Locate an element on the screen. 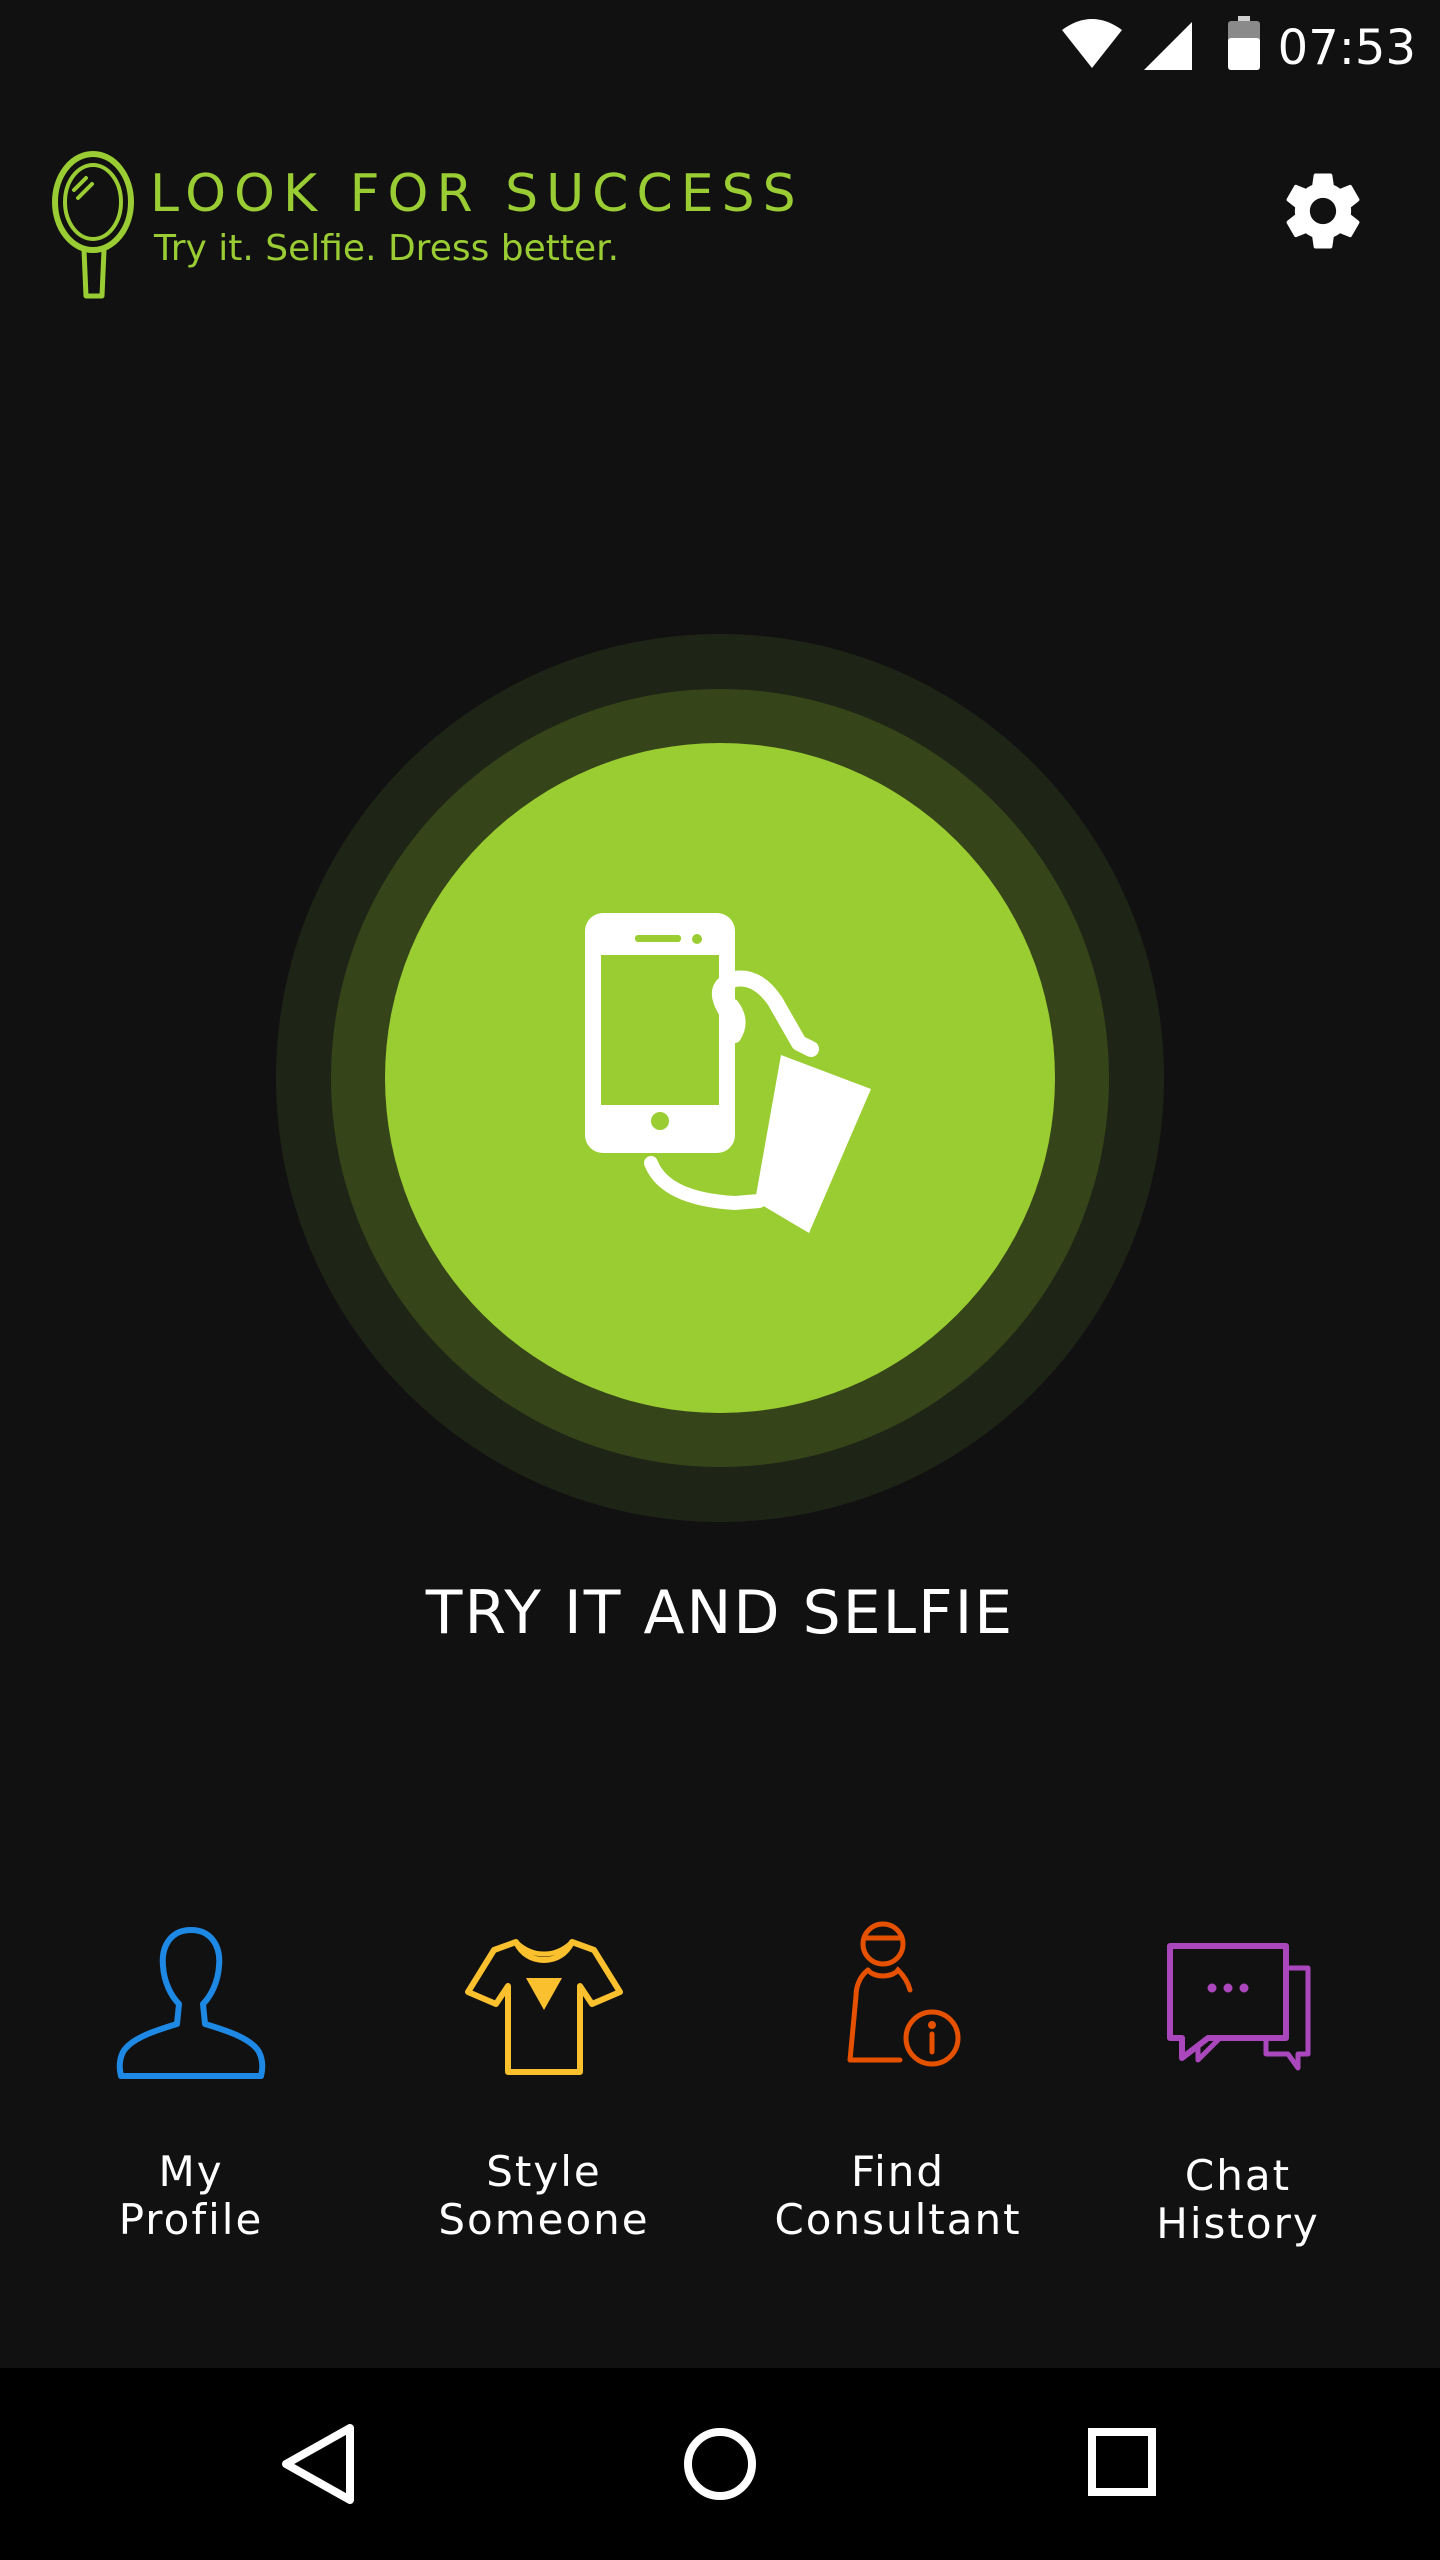 The height and width of the screenshot is (2560, 1440). menu-label-find-consultant: Find Consultant is located at coordinates (898, 2195).